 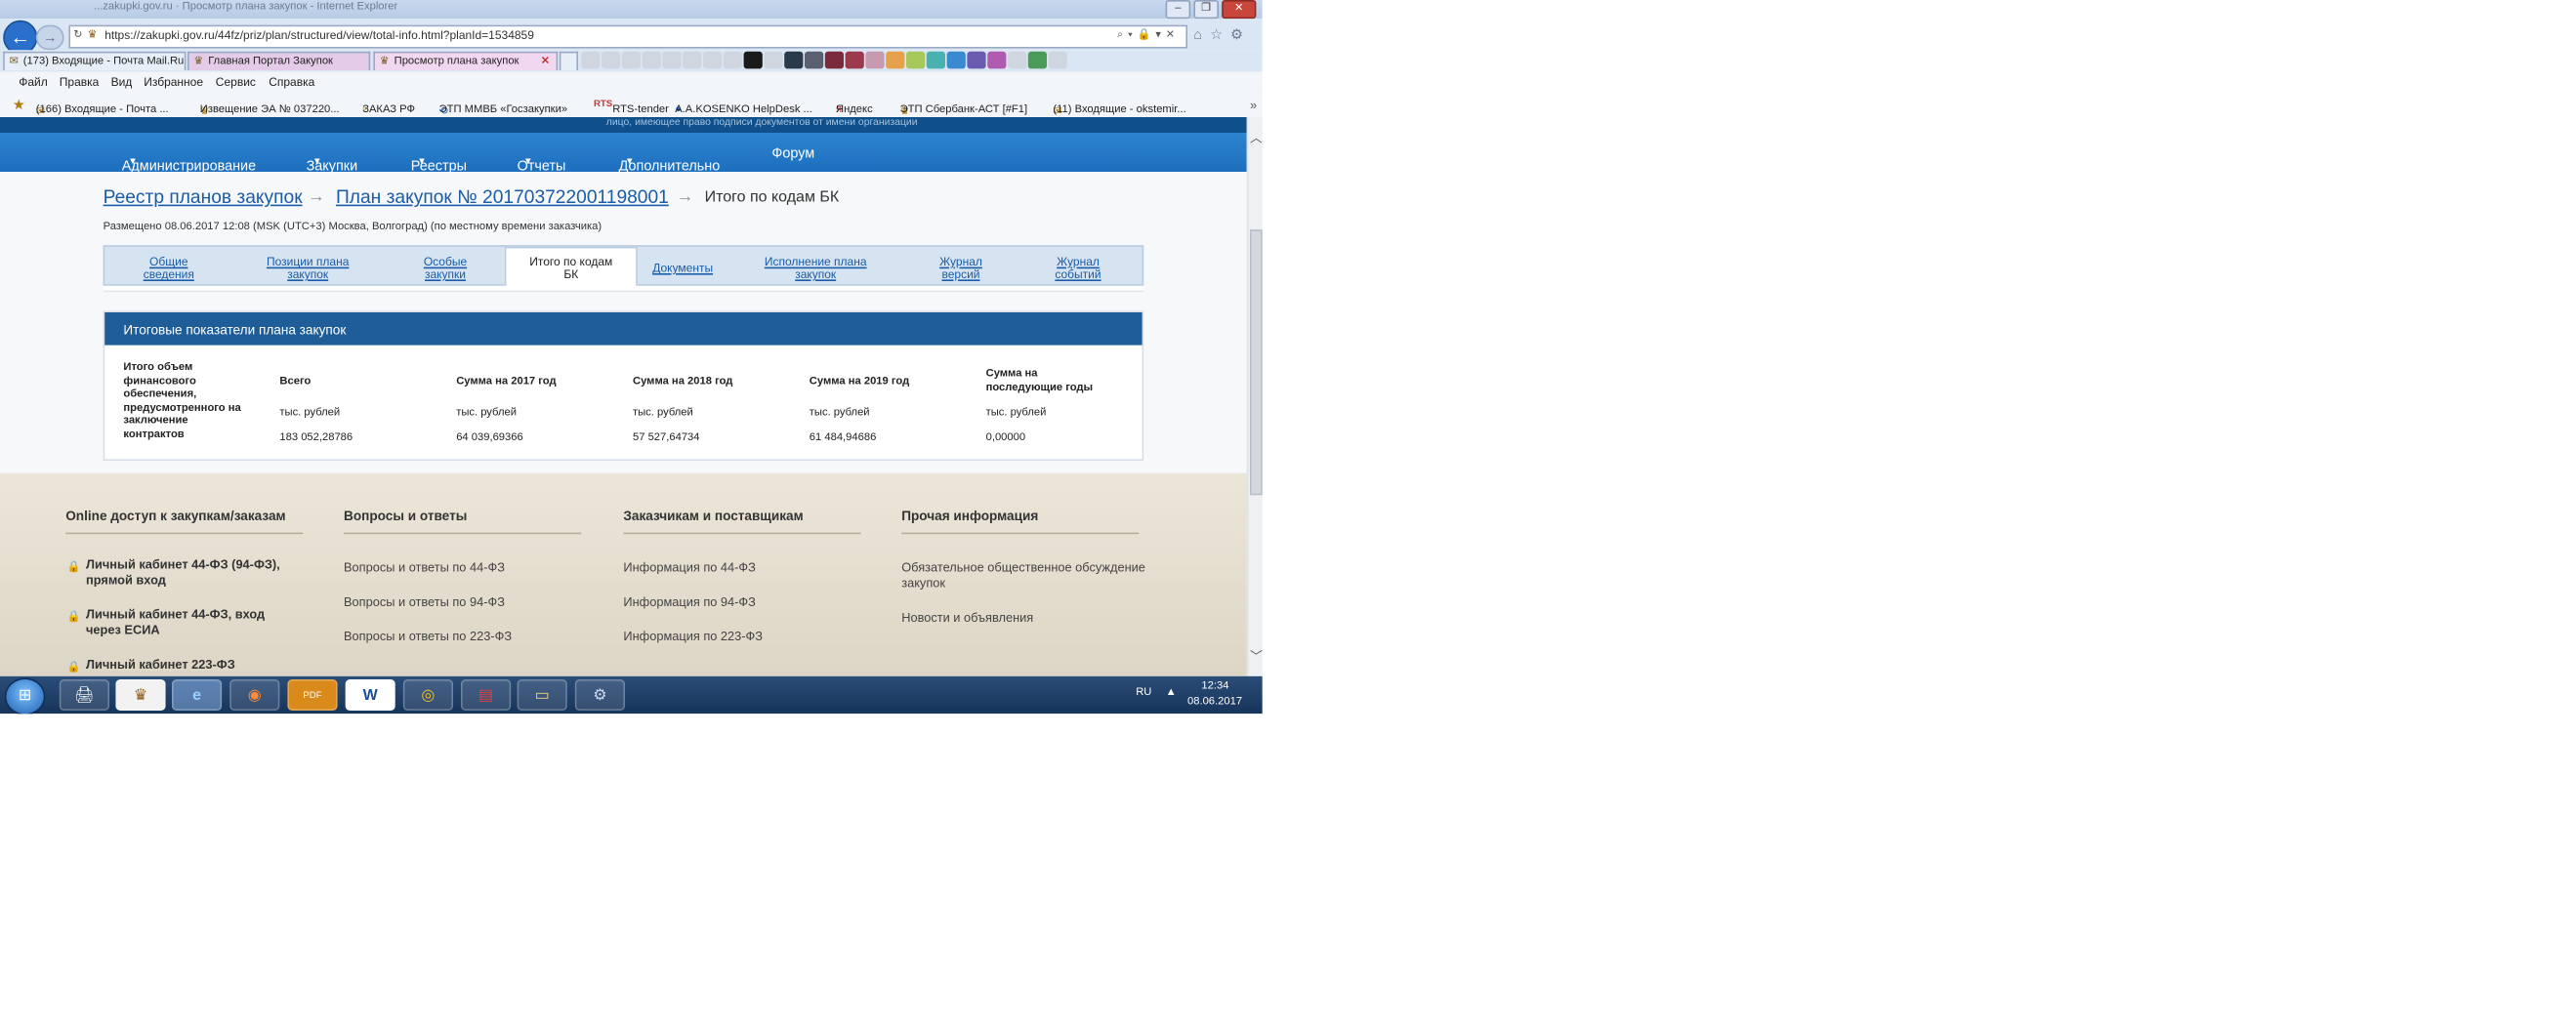 What do you see at coordinates (174, 82) in the screenshot?
I see `menu-favorites: Избранное` at bounding box center [174, 82].